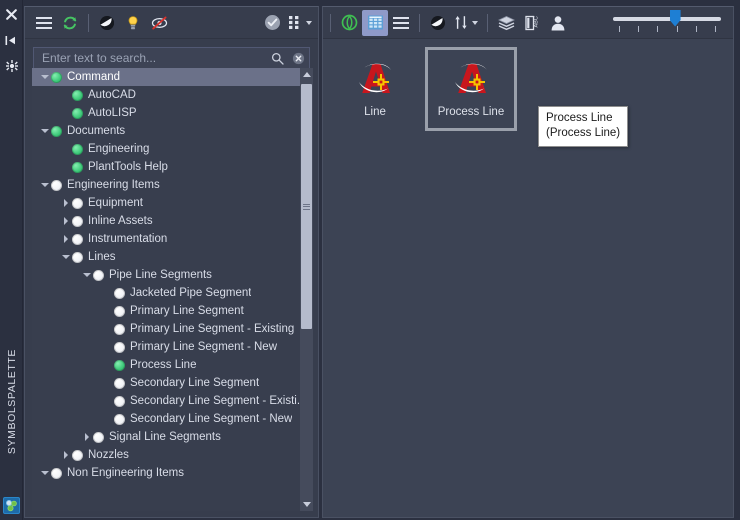 The width and height of the screenshot is (740, 520). I want to click on tree-row: Engineering, so click(172, 149).